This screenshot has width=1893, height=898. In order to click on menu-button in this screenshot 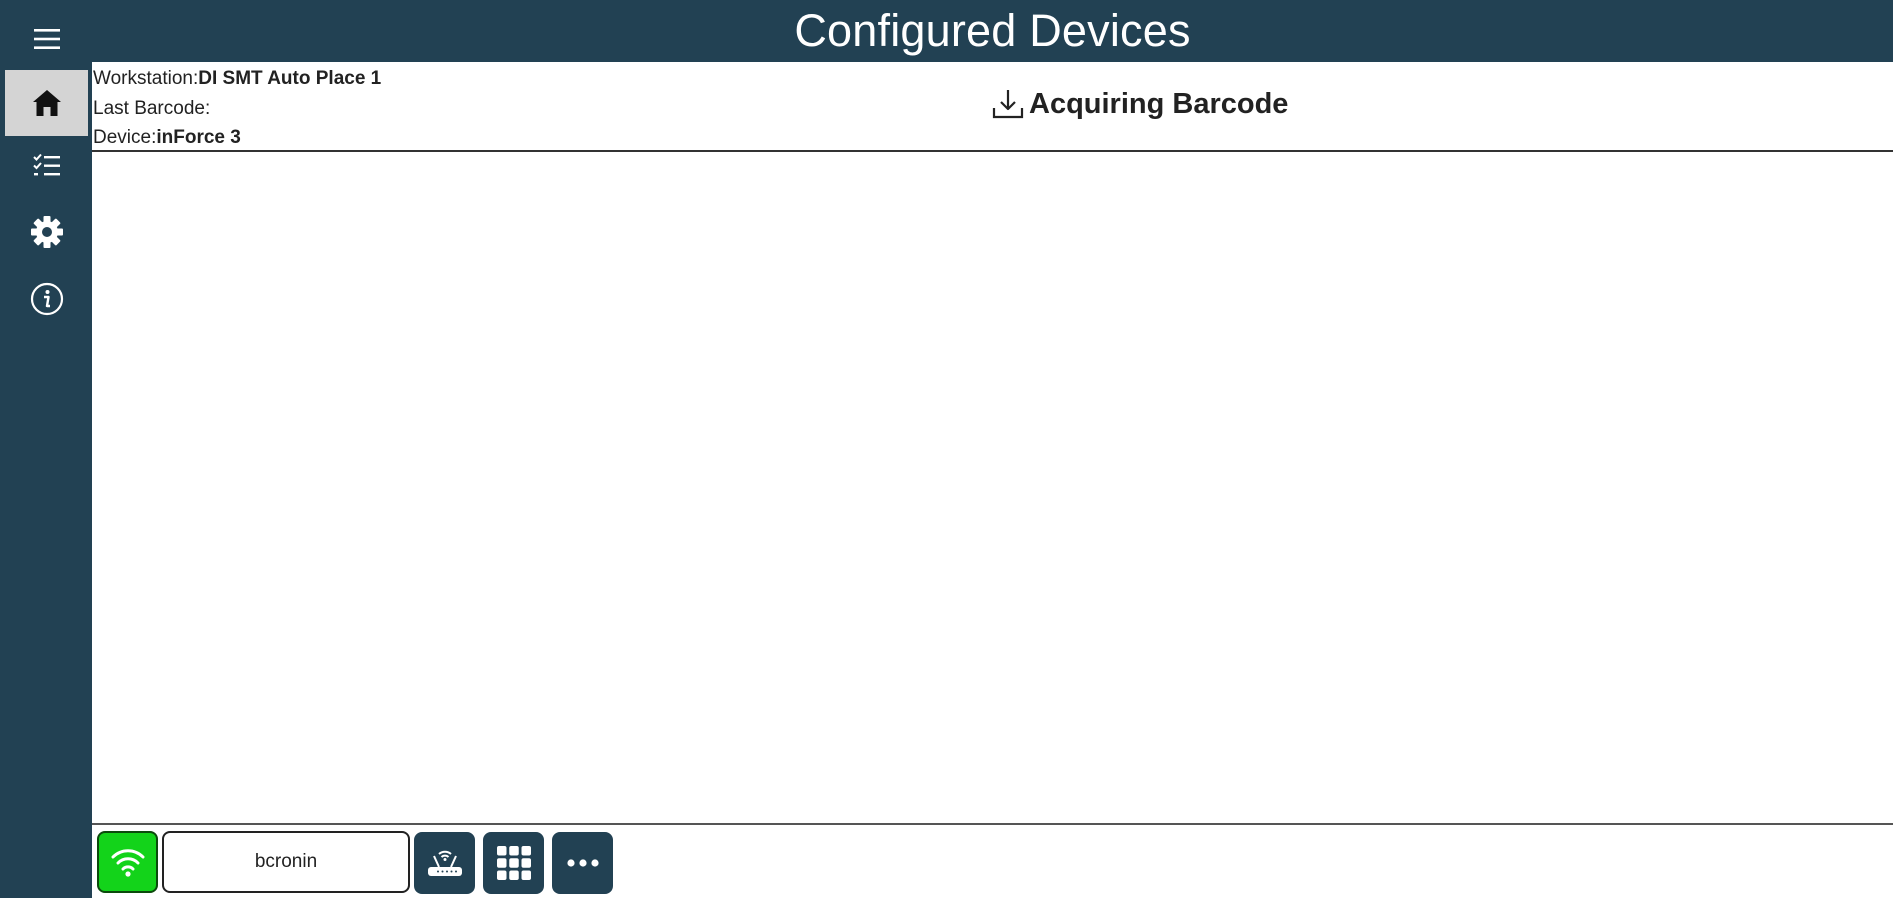, I will do `click(46, 39)`.